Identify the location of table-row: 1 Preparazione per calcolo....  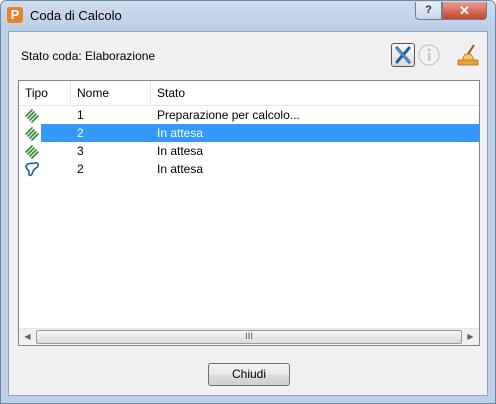
(249, 115).